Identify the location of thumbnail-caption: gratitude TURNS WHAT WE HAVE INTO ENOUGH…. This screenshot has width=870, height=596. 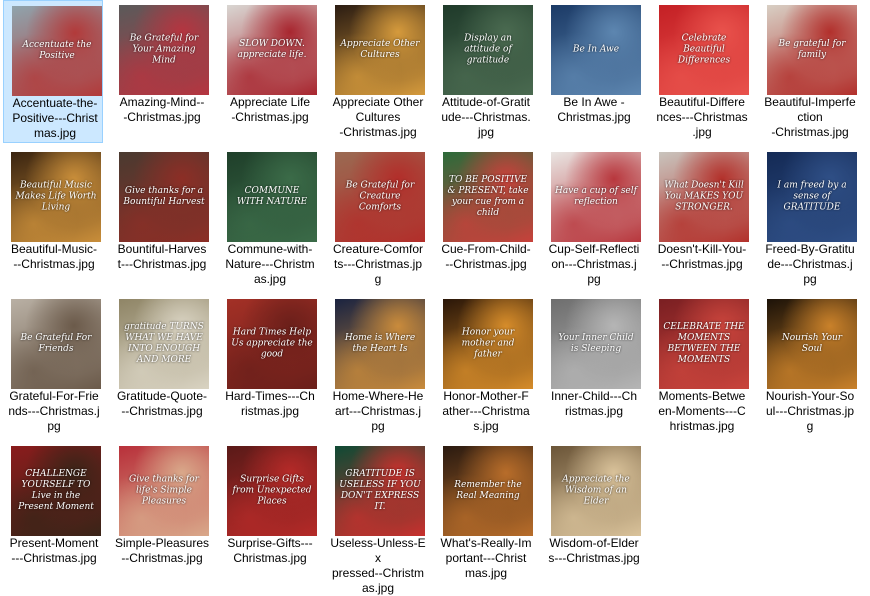
(164, 343).